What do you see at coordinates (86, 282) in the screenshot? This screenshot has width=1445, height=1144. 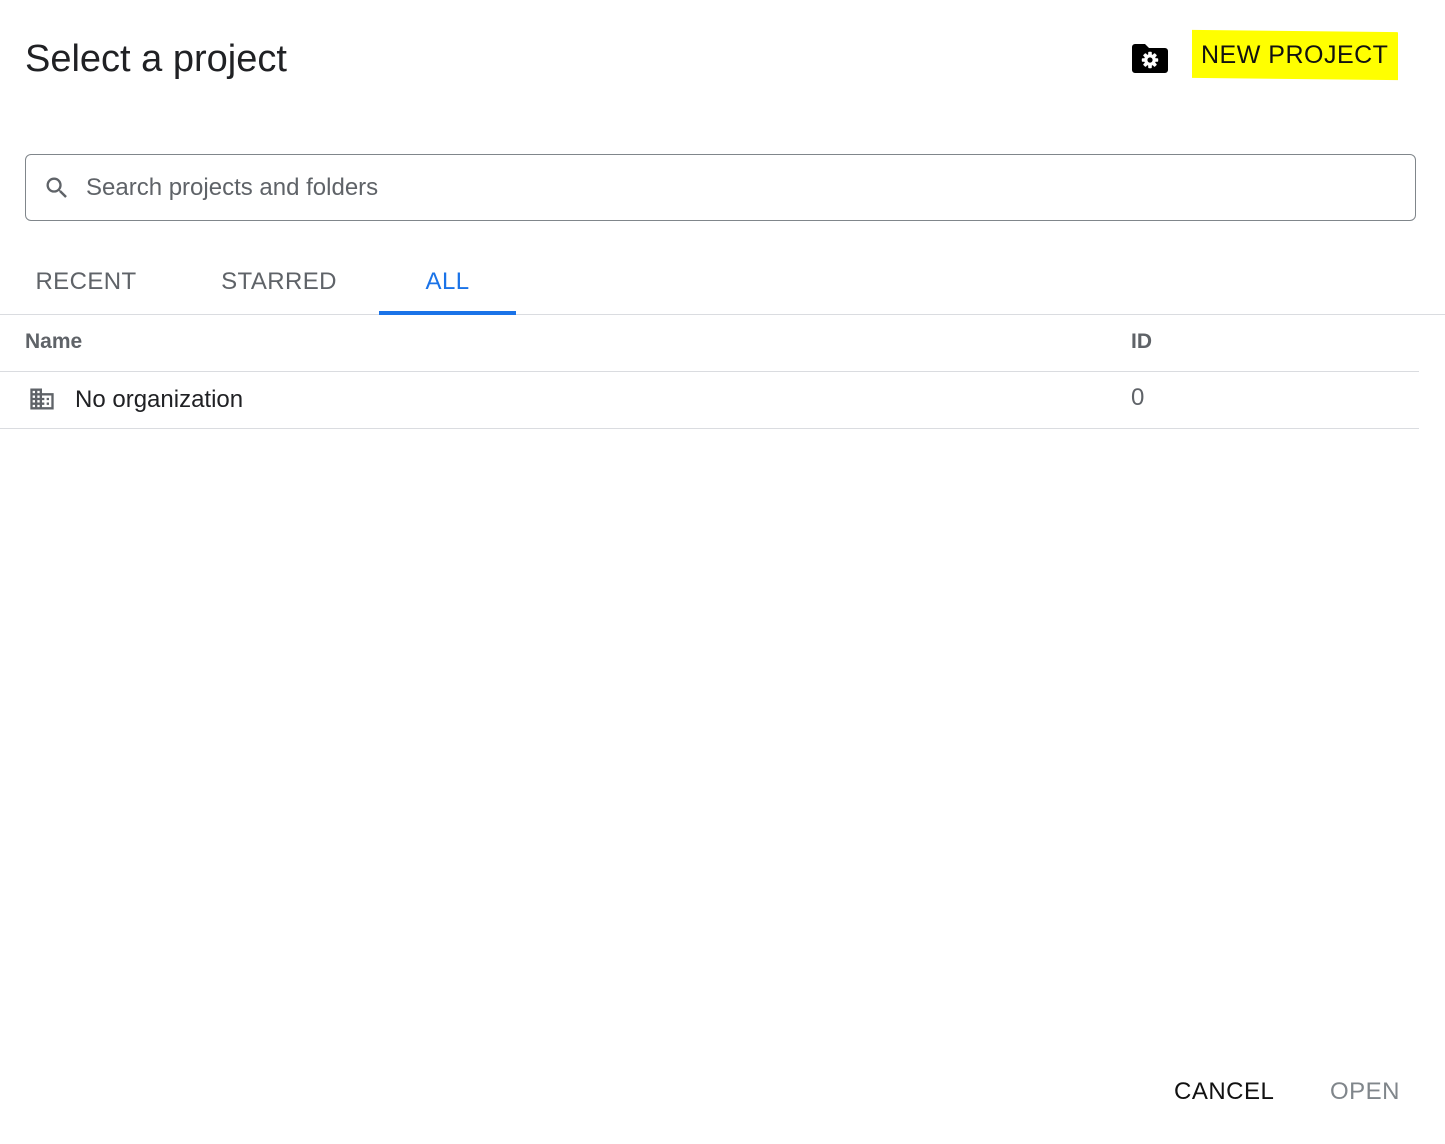 I see `tab-recent: RECENT` at bounding box center [86, 282].